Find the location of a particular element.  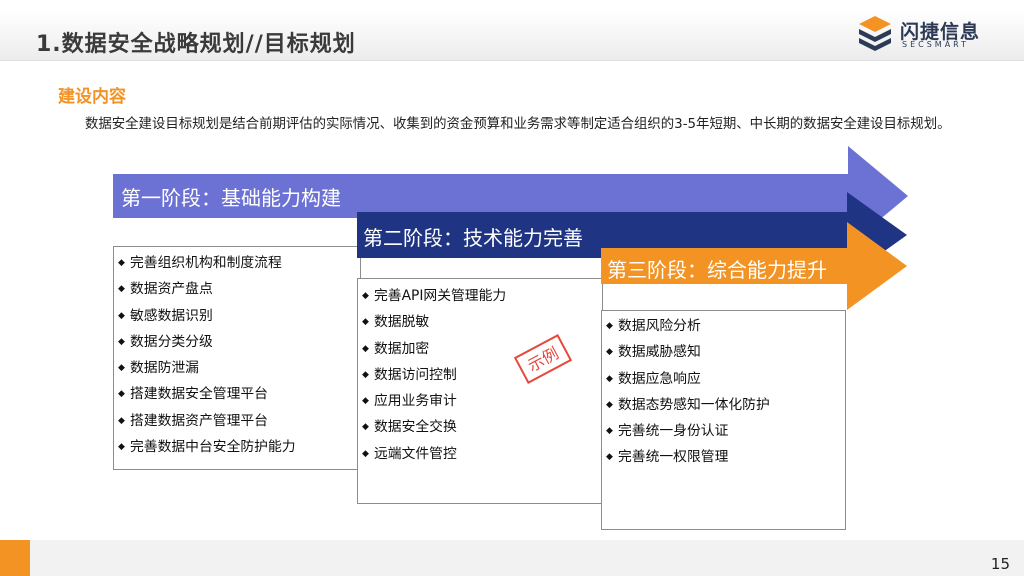

list-item: ◆ 搭建数据资产管理平台 is located at coordinates (239, 421).